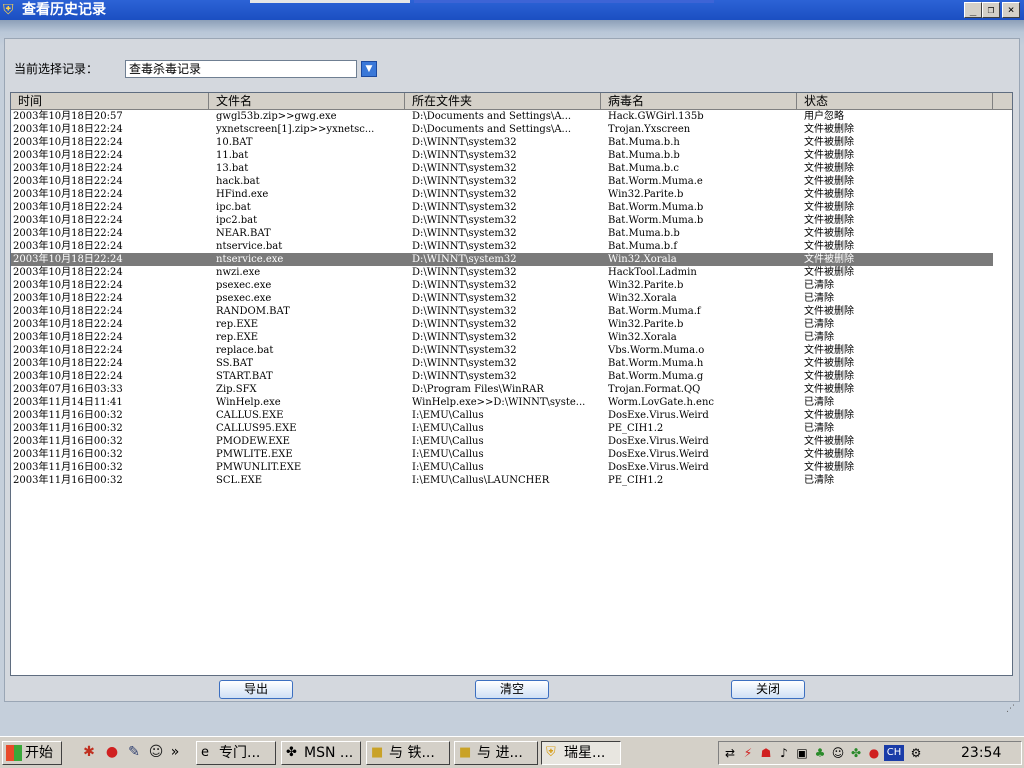  I want to click on tray-firewall-icon: ☗, so click(766, 753).